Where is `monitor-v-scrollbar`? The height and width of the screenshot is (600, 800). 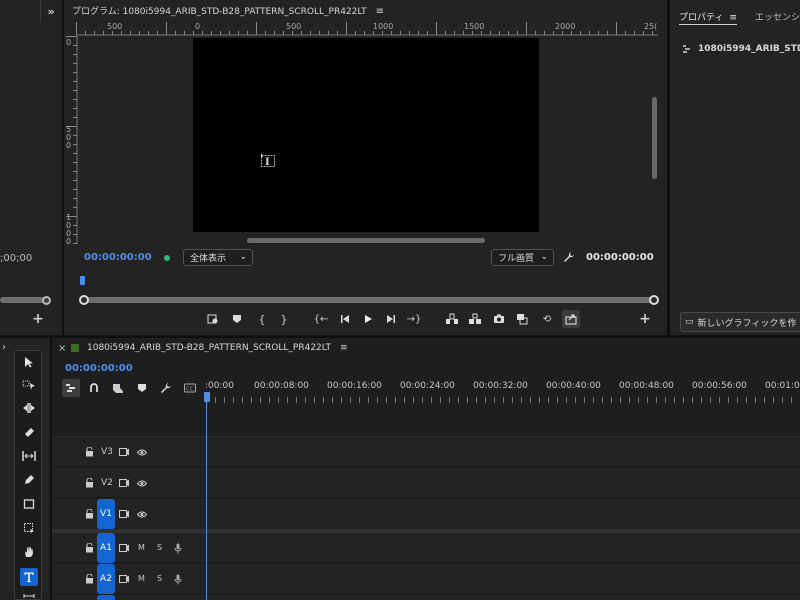 monitor-v-scrollbar is located at coordinates (654, 138).